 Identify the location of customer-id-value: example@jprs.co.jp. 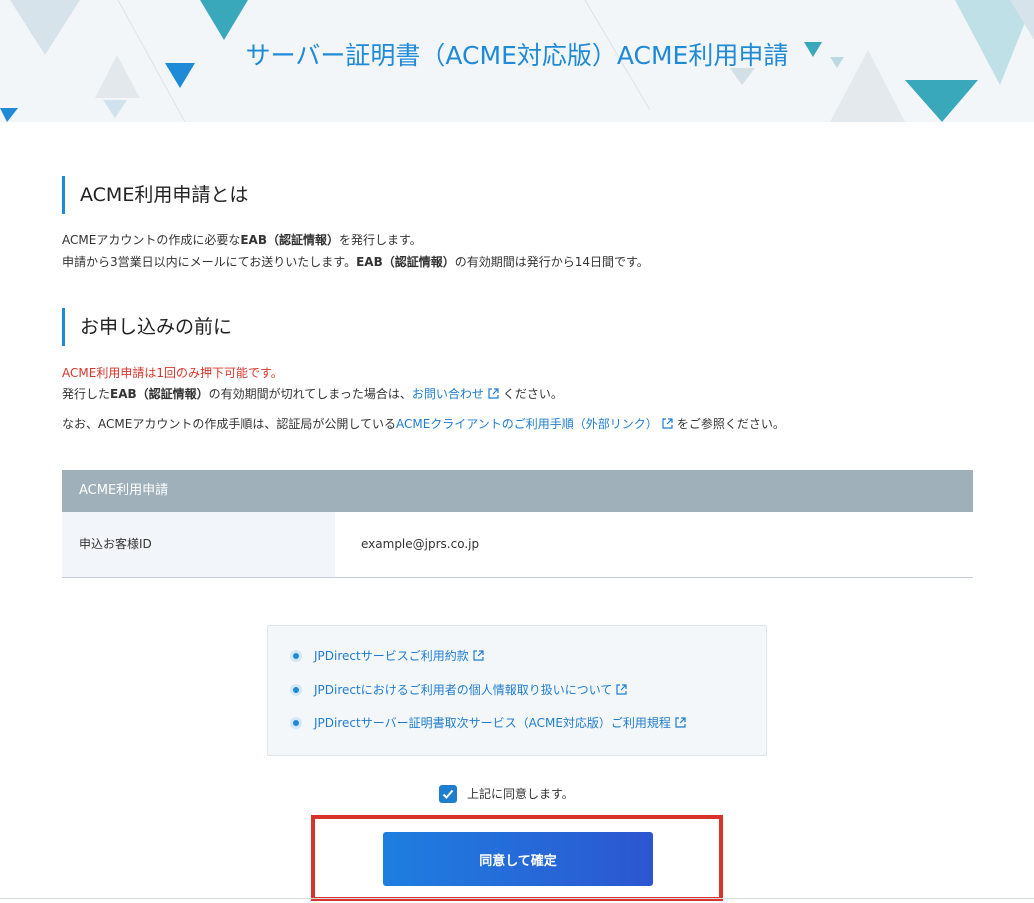
(420, 544).